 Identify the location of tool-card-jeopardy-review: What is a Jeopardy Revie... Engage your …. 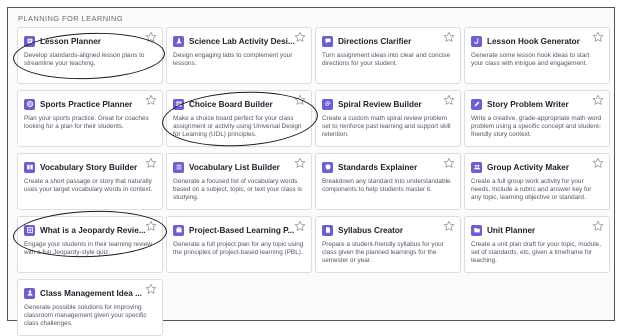
(90, 244).